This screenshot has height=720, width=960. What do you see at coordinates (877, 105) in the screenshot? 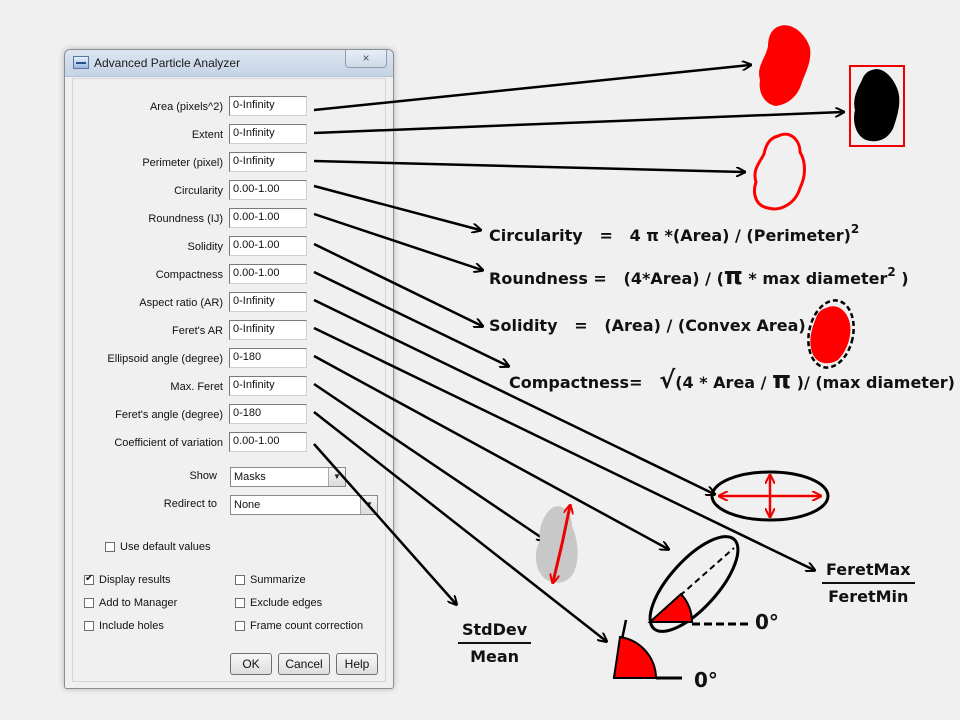
I see `extent-black-blob` at bounding box center [877, 105].